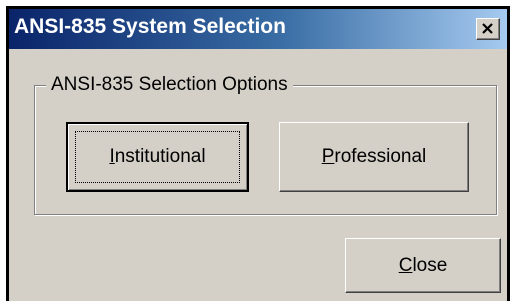  I want to click on title-bar: ANSI-835 System Selection, so click(258, 29).